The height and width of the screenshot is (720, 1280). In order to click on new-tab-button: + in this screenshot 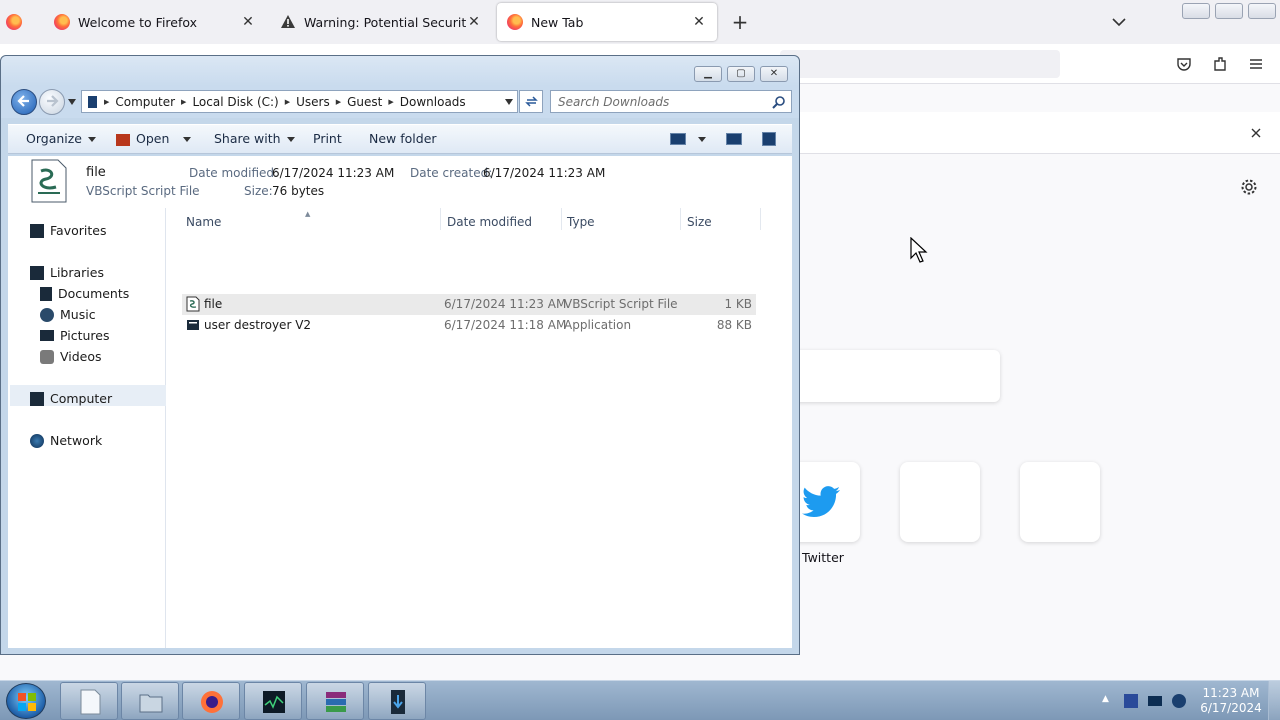, I will do `click(740, 22)`.